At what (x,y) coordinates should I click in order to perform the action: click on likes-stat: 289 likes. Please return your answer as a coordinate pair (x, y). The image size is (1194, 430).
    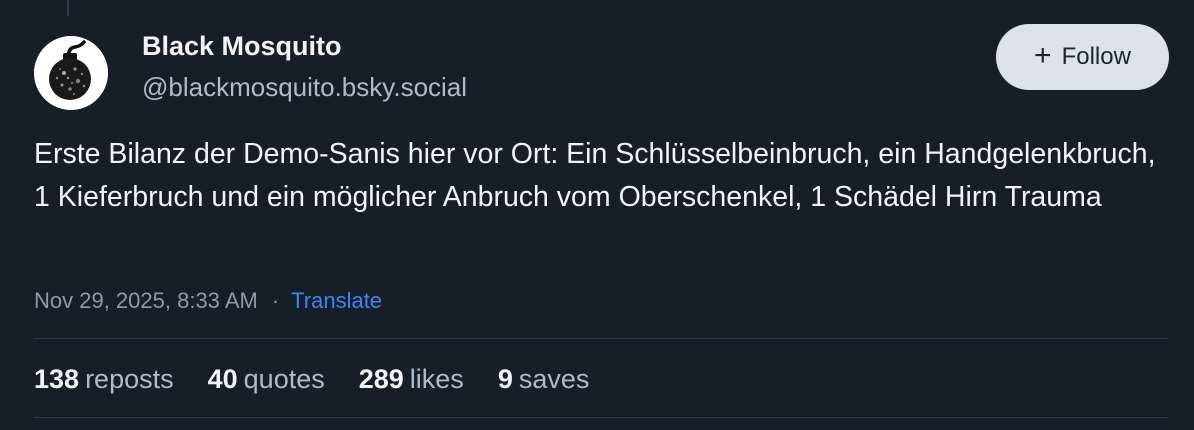
    Looking at the image, I should click on (411, 379).